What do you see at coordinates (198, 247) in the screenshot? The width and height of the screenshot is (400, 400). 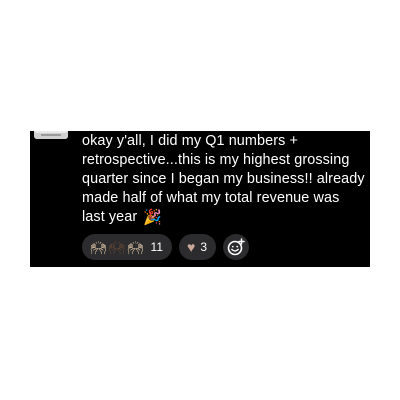 I see `heart-reaction-button: ♥ 3` at bounding box center [198, 247].